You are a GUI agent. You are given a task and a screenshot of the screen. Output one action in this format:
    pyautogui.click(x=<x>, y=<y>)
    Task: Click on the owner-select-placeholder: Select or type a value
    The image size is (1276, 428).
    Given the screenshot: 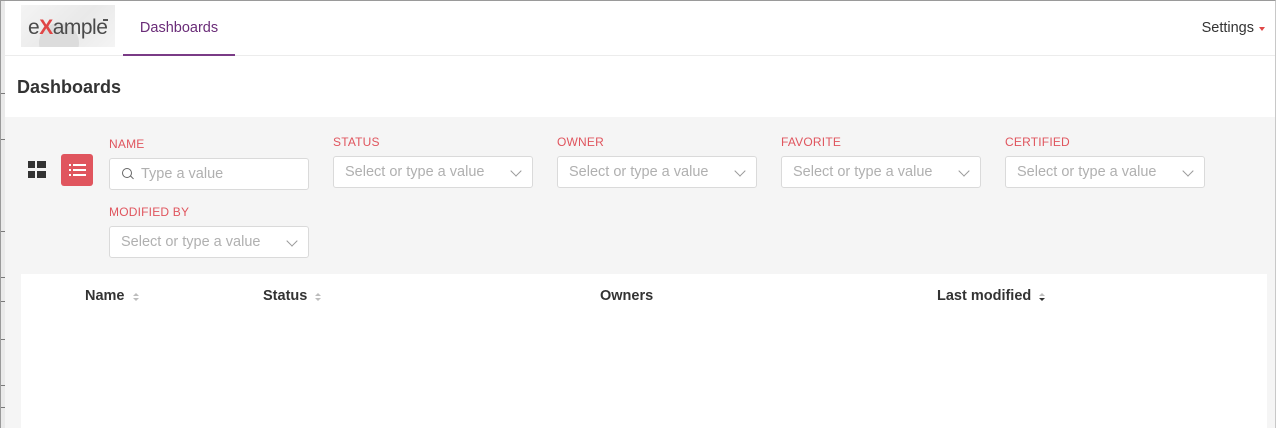 What is the action you would take?
    pyautogui.click(x=639, y=172)
    